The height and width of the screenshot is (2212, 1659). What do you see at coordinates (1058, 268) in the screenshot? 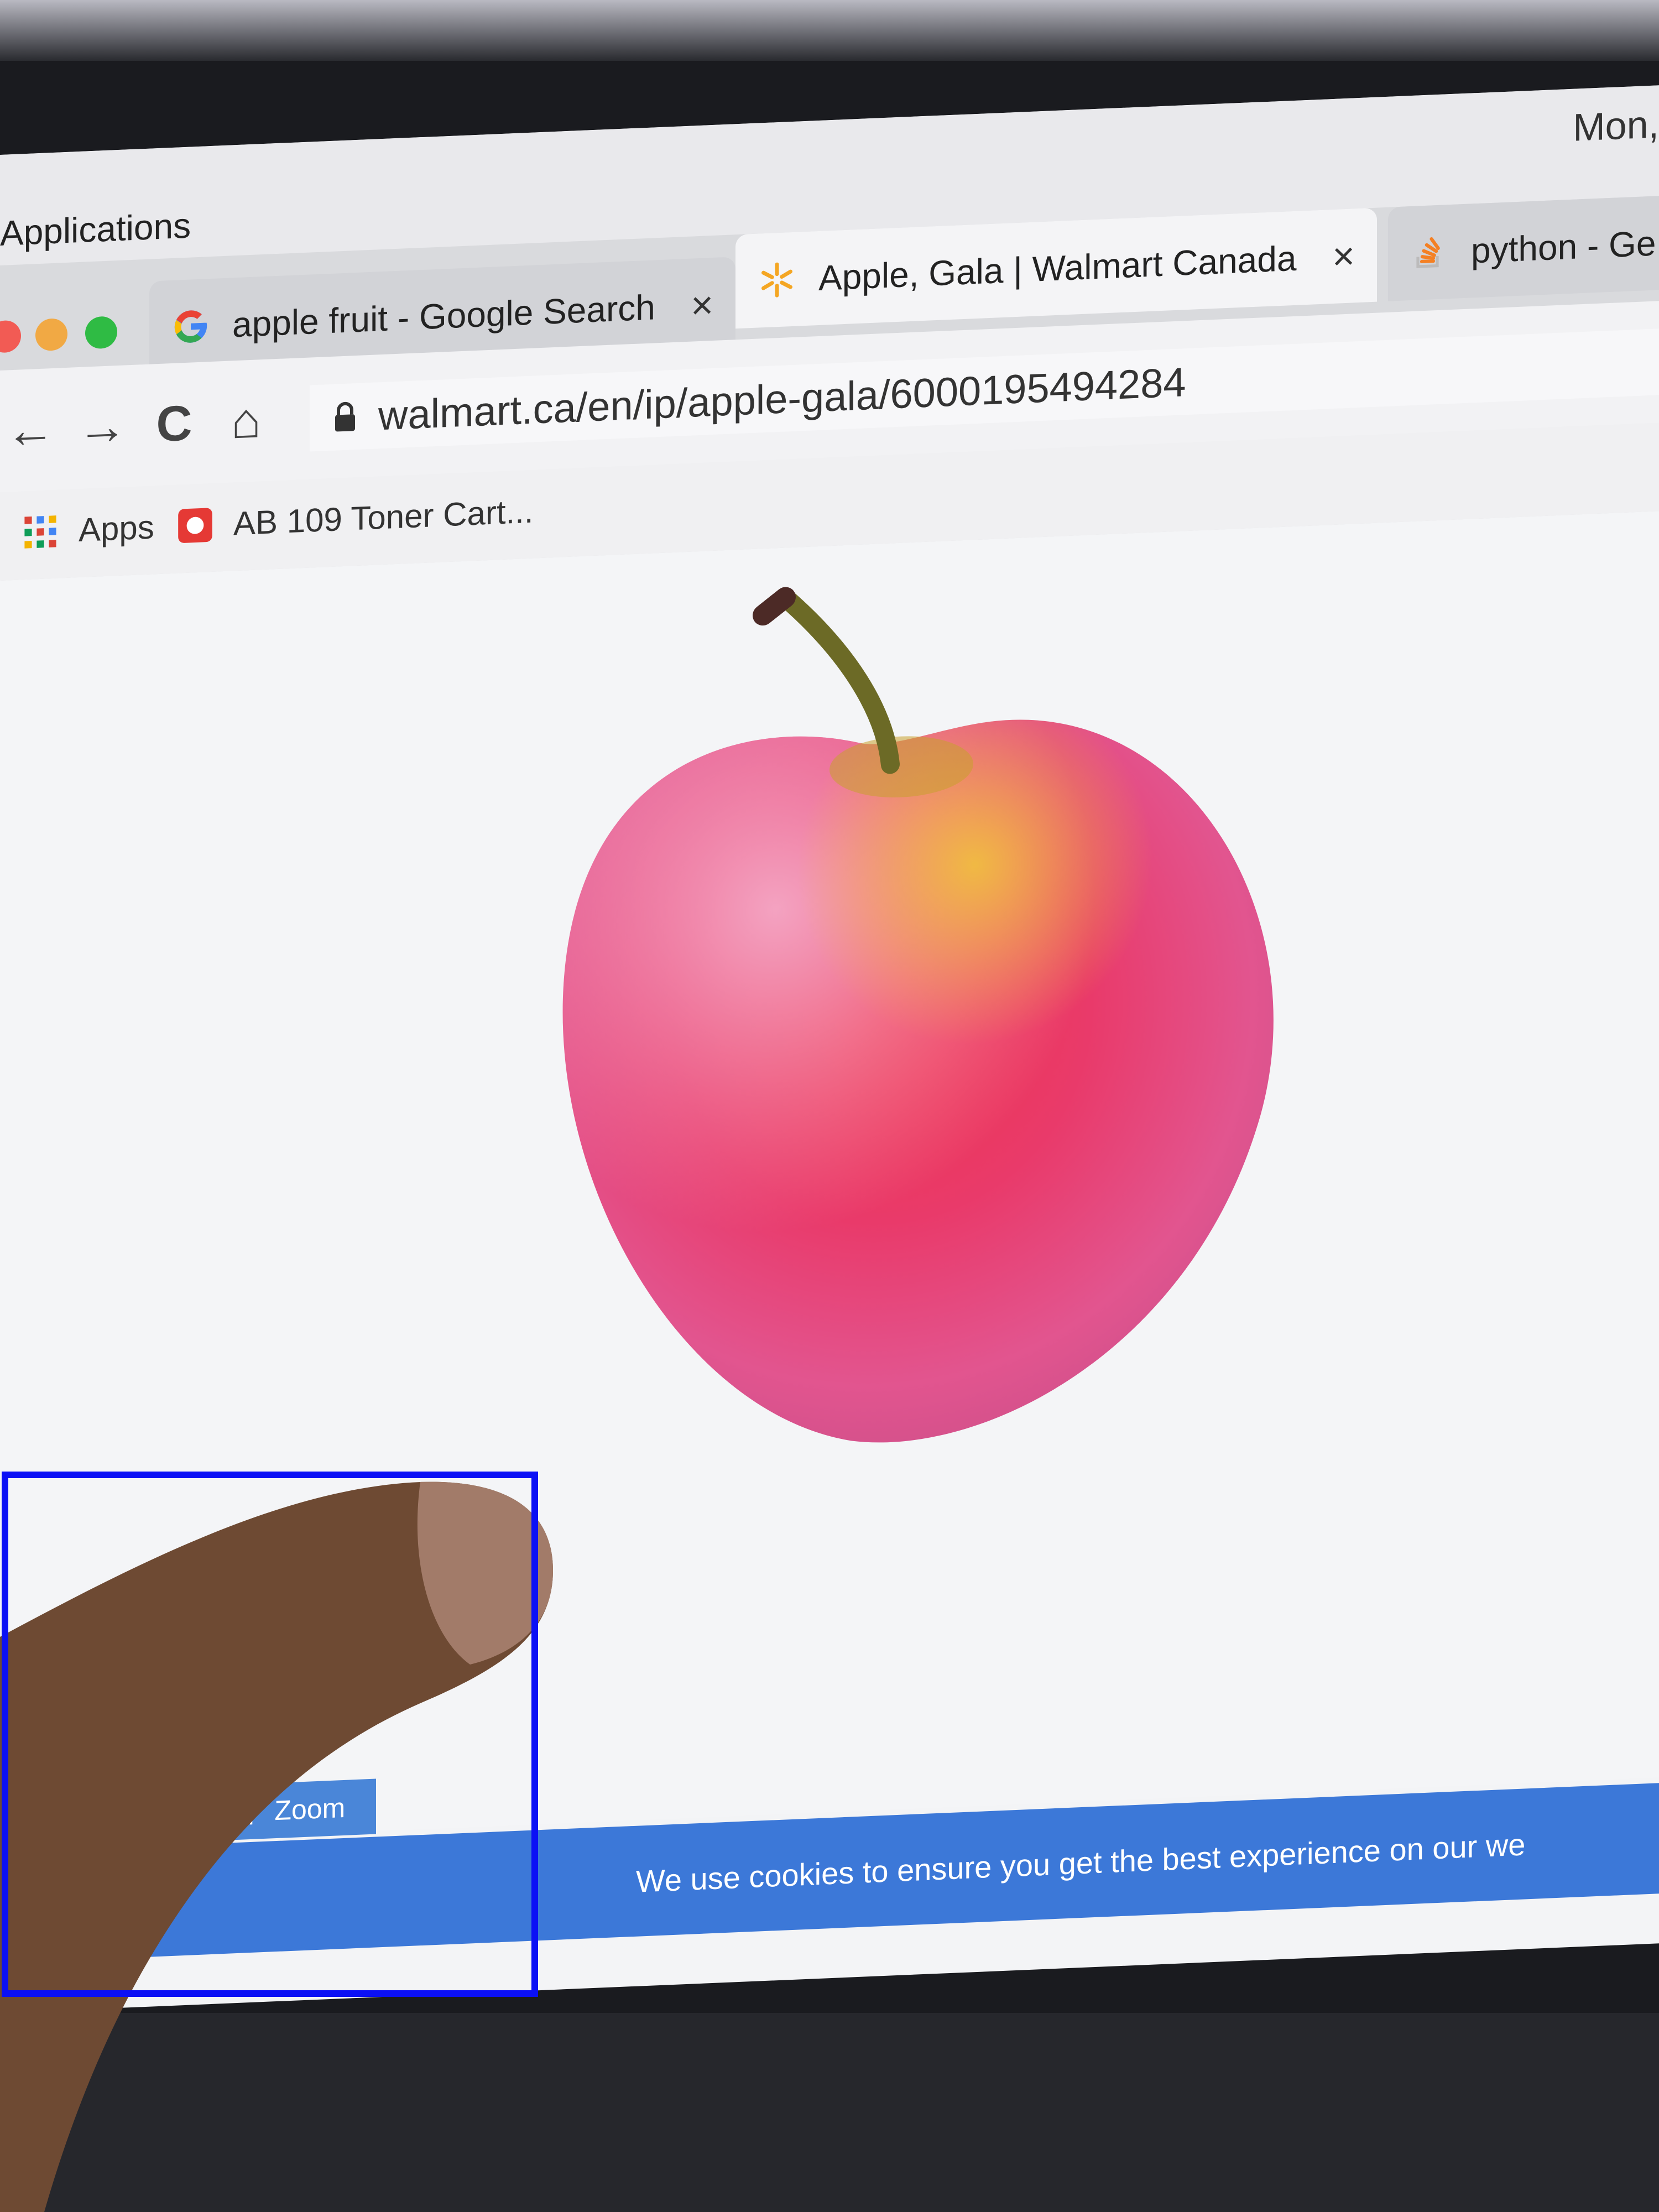
I see `tab-title: Apple, Gala | Walmart Canada` at bounding box center [1058, 268].